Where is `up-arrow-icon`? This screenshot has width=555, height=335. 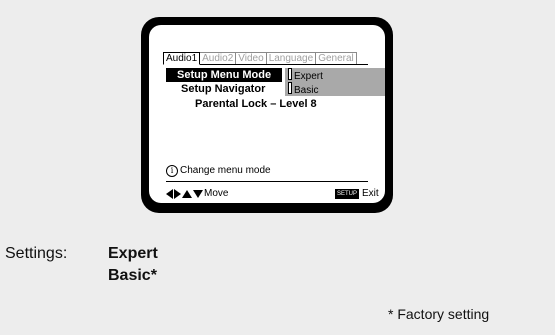 up-arrow-icon is located at coordinates (187, 194).